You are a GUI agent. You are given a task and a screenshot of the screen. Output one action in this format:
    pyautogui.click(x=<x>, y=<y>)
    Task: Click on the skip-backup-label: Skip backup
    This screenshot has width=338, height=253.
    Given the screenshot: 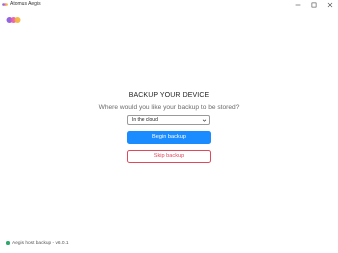 What is the action you would take?
    pyautogui.click(x=169, y=156)
    